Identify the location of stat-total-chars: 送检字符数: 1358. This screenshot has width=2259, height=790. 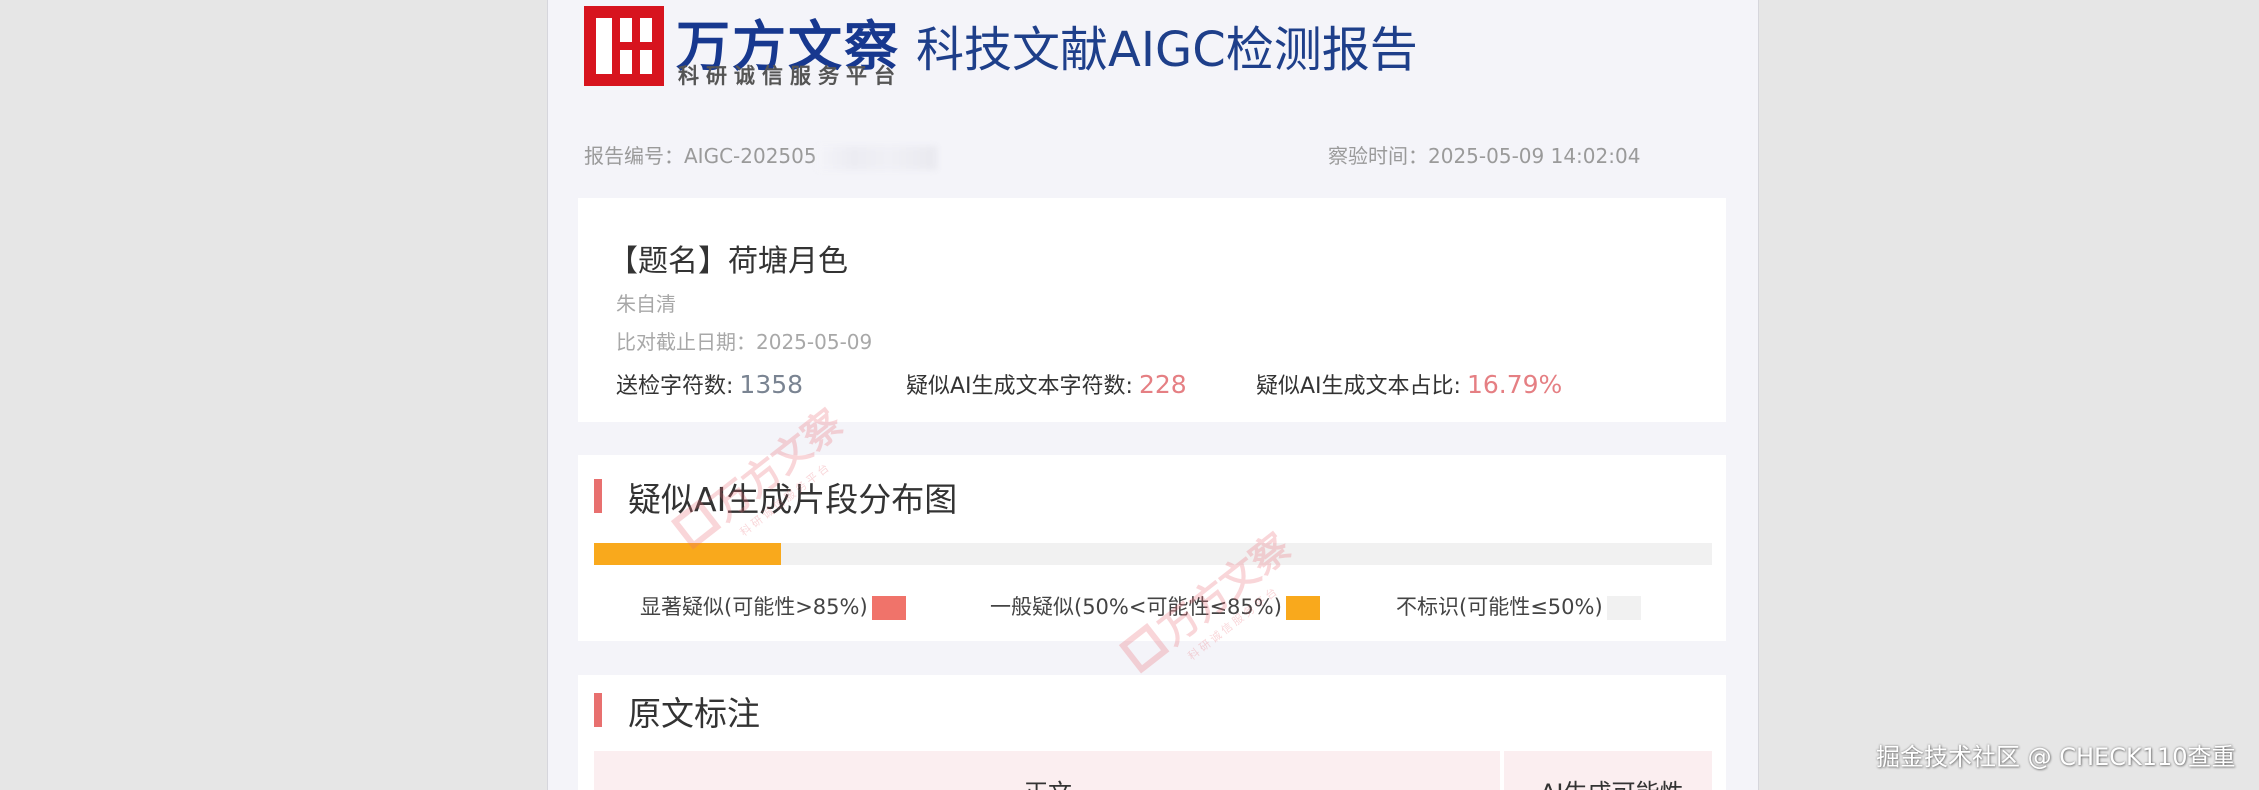
(709, 384).